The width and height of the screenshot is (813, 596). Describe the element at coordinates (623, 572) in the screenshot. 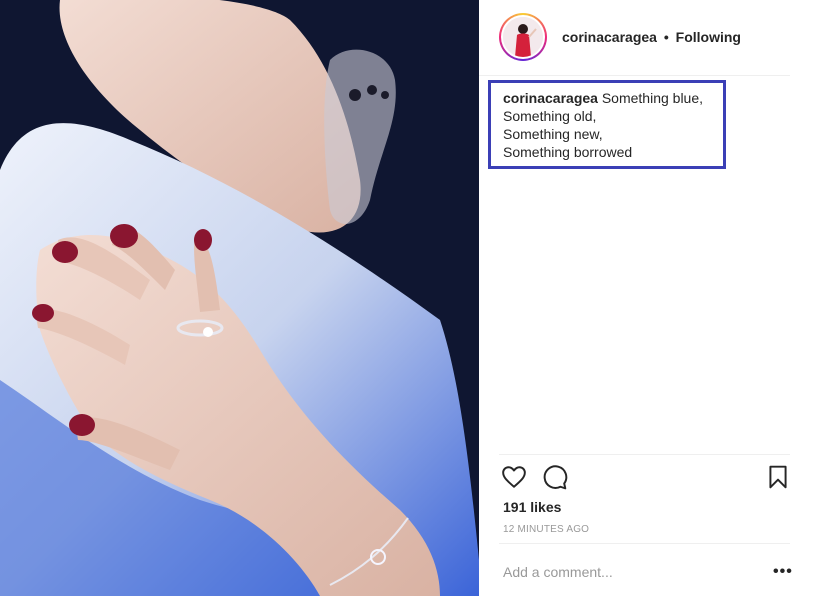

I see `comment-input` at that location.